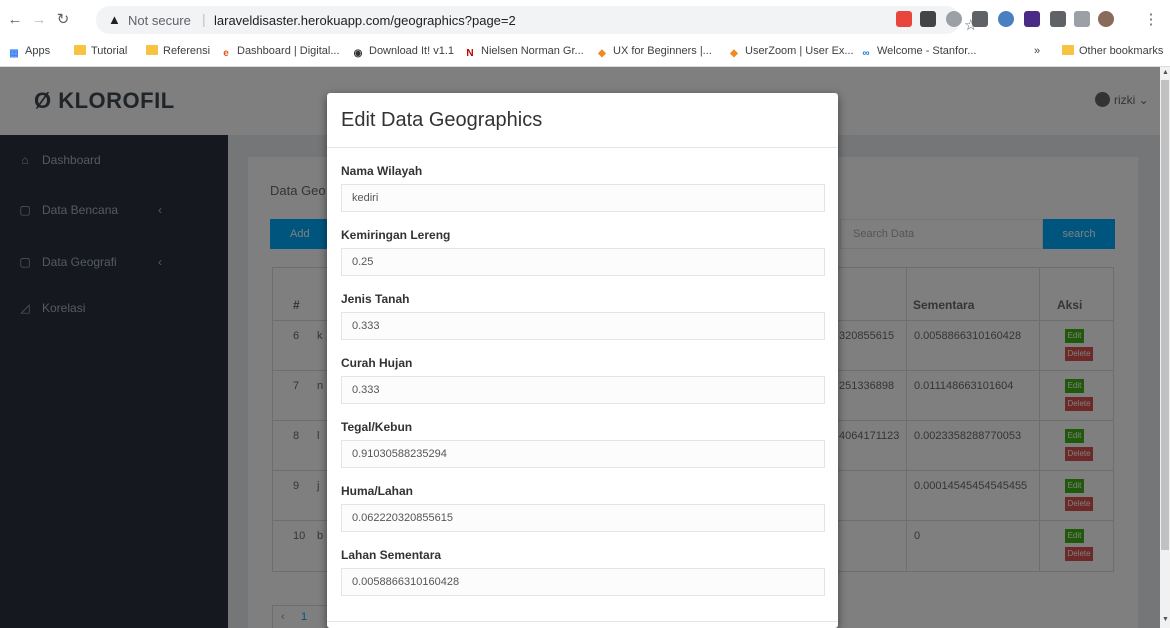  Describe the element at coordinates (377, 363) in the screenshot. I see `label-curah-hujan: Curah Hujan` at that location.